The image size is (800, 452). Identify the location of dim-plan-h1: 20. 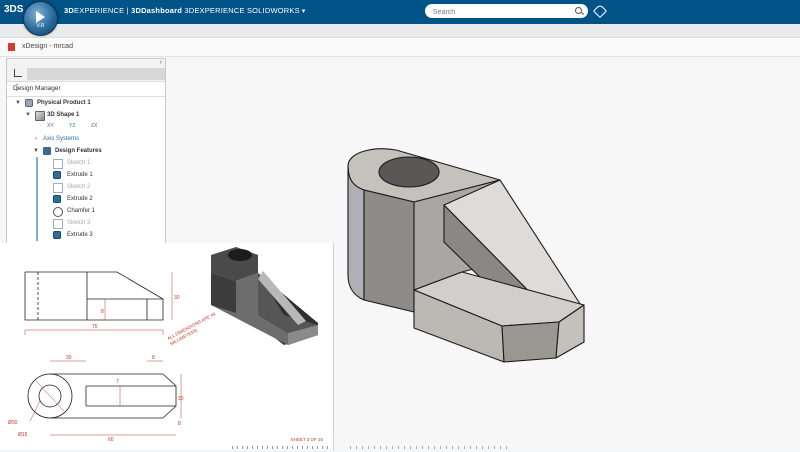
(181, 399).